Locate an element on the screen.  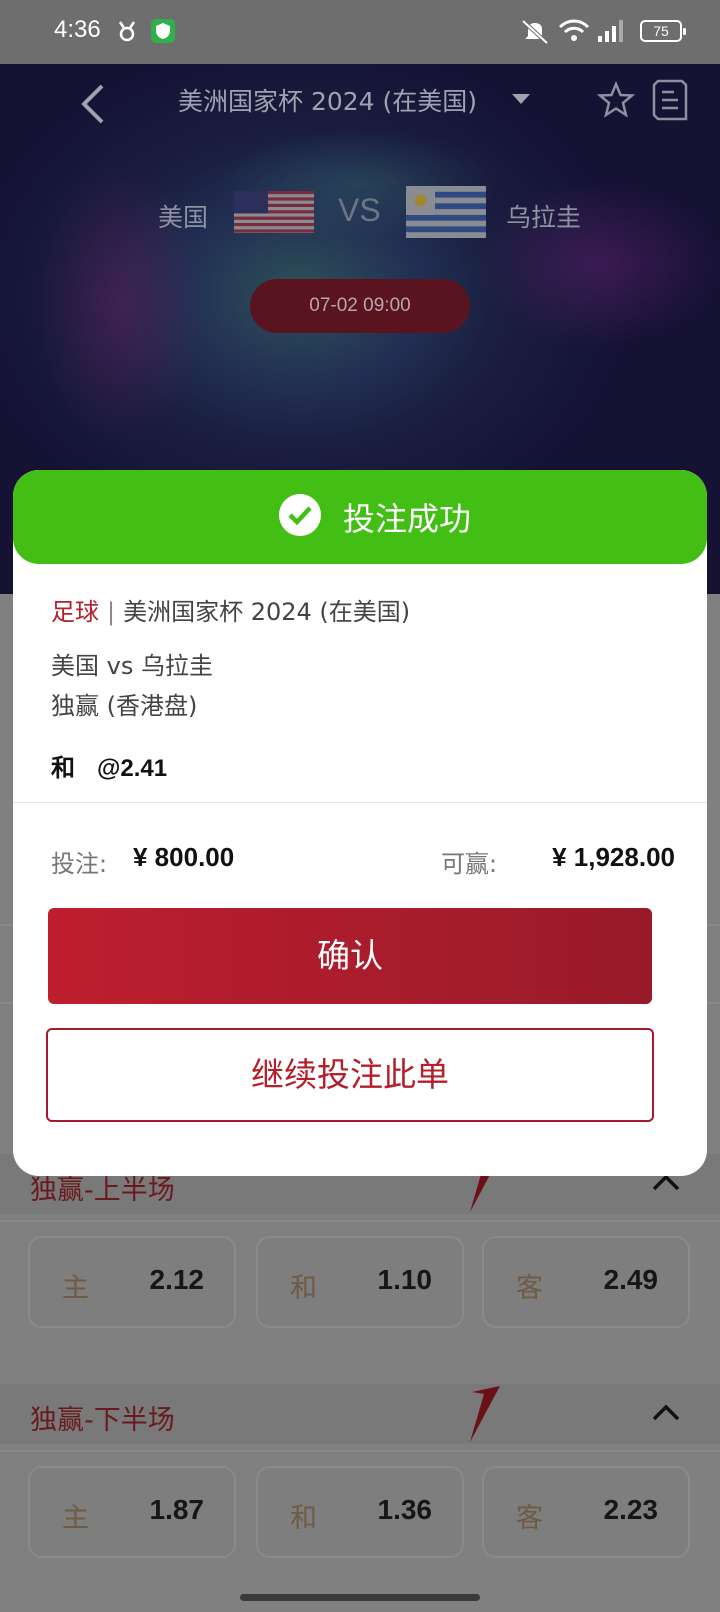
star-icon is located at coordinates (616, 100).